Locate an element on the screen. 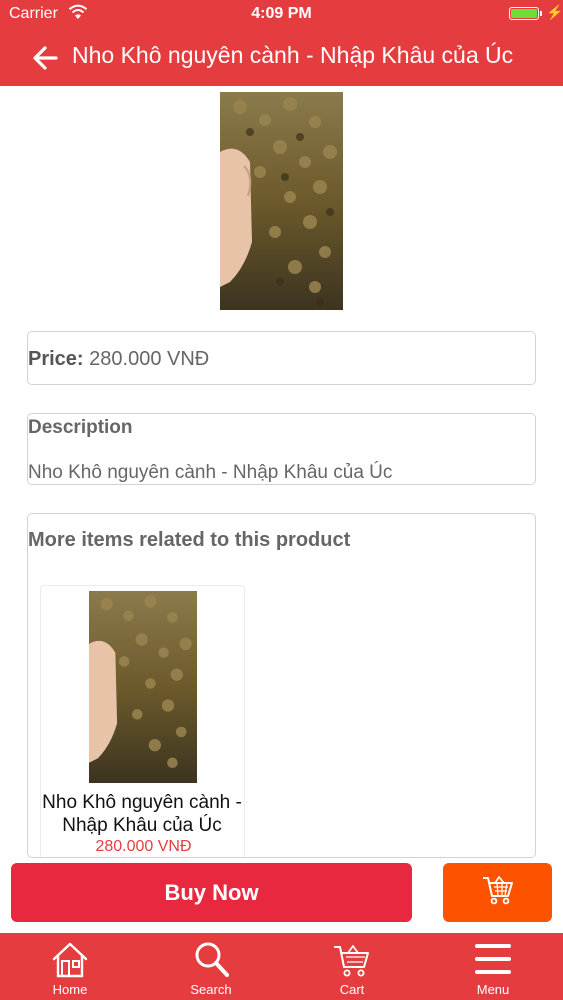 The width and height of the screenshot is (563, 1000). price-card: Price: 280.000 VNĐ is located at coordinates (281, 358).